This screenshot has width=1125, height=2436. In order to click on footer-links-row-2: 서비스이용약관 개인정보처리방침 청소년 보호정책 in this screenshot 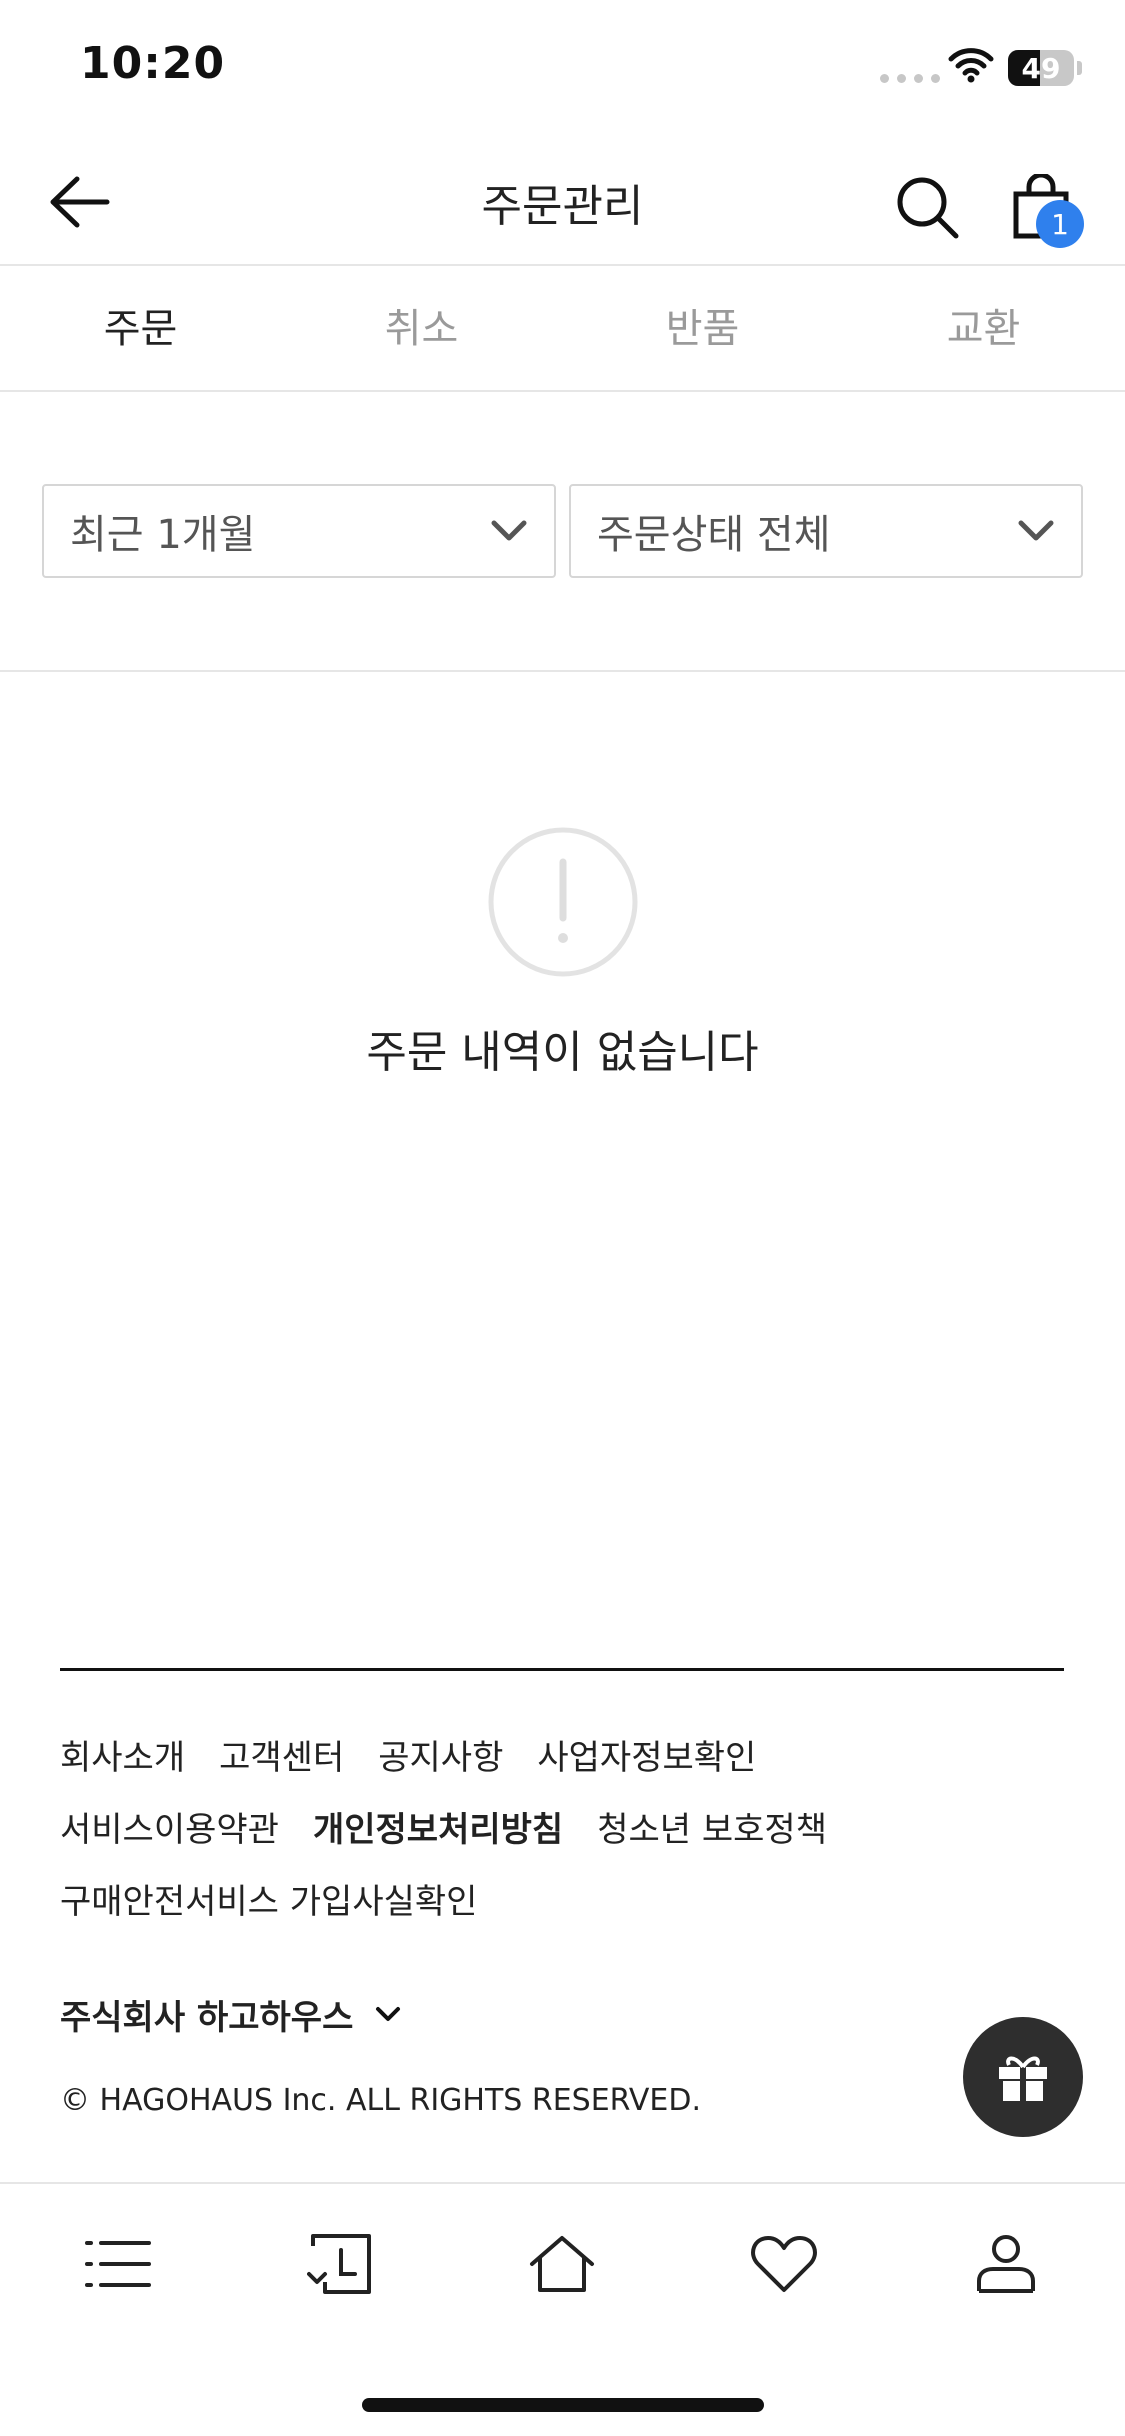, I will do `click(443, 1826)`.